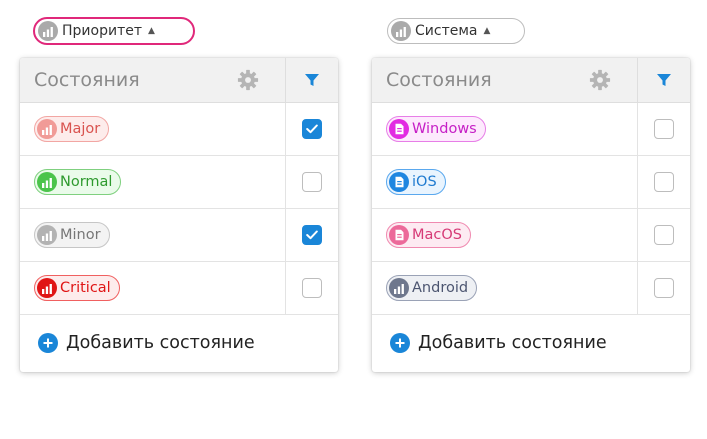  I want to click on list-item: MacOS, so click(531, 235).